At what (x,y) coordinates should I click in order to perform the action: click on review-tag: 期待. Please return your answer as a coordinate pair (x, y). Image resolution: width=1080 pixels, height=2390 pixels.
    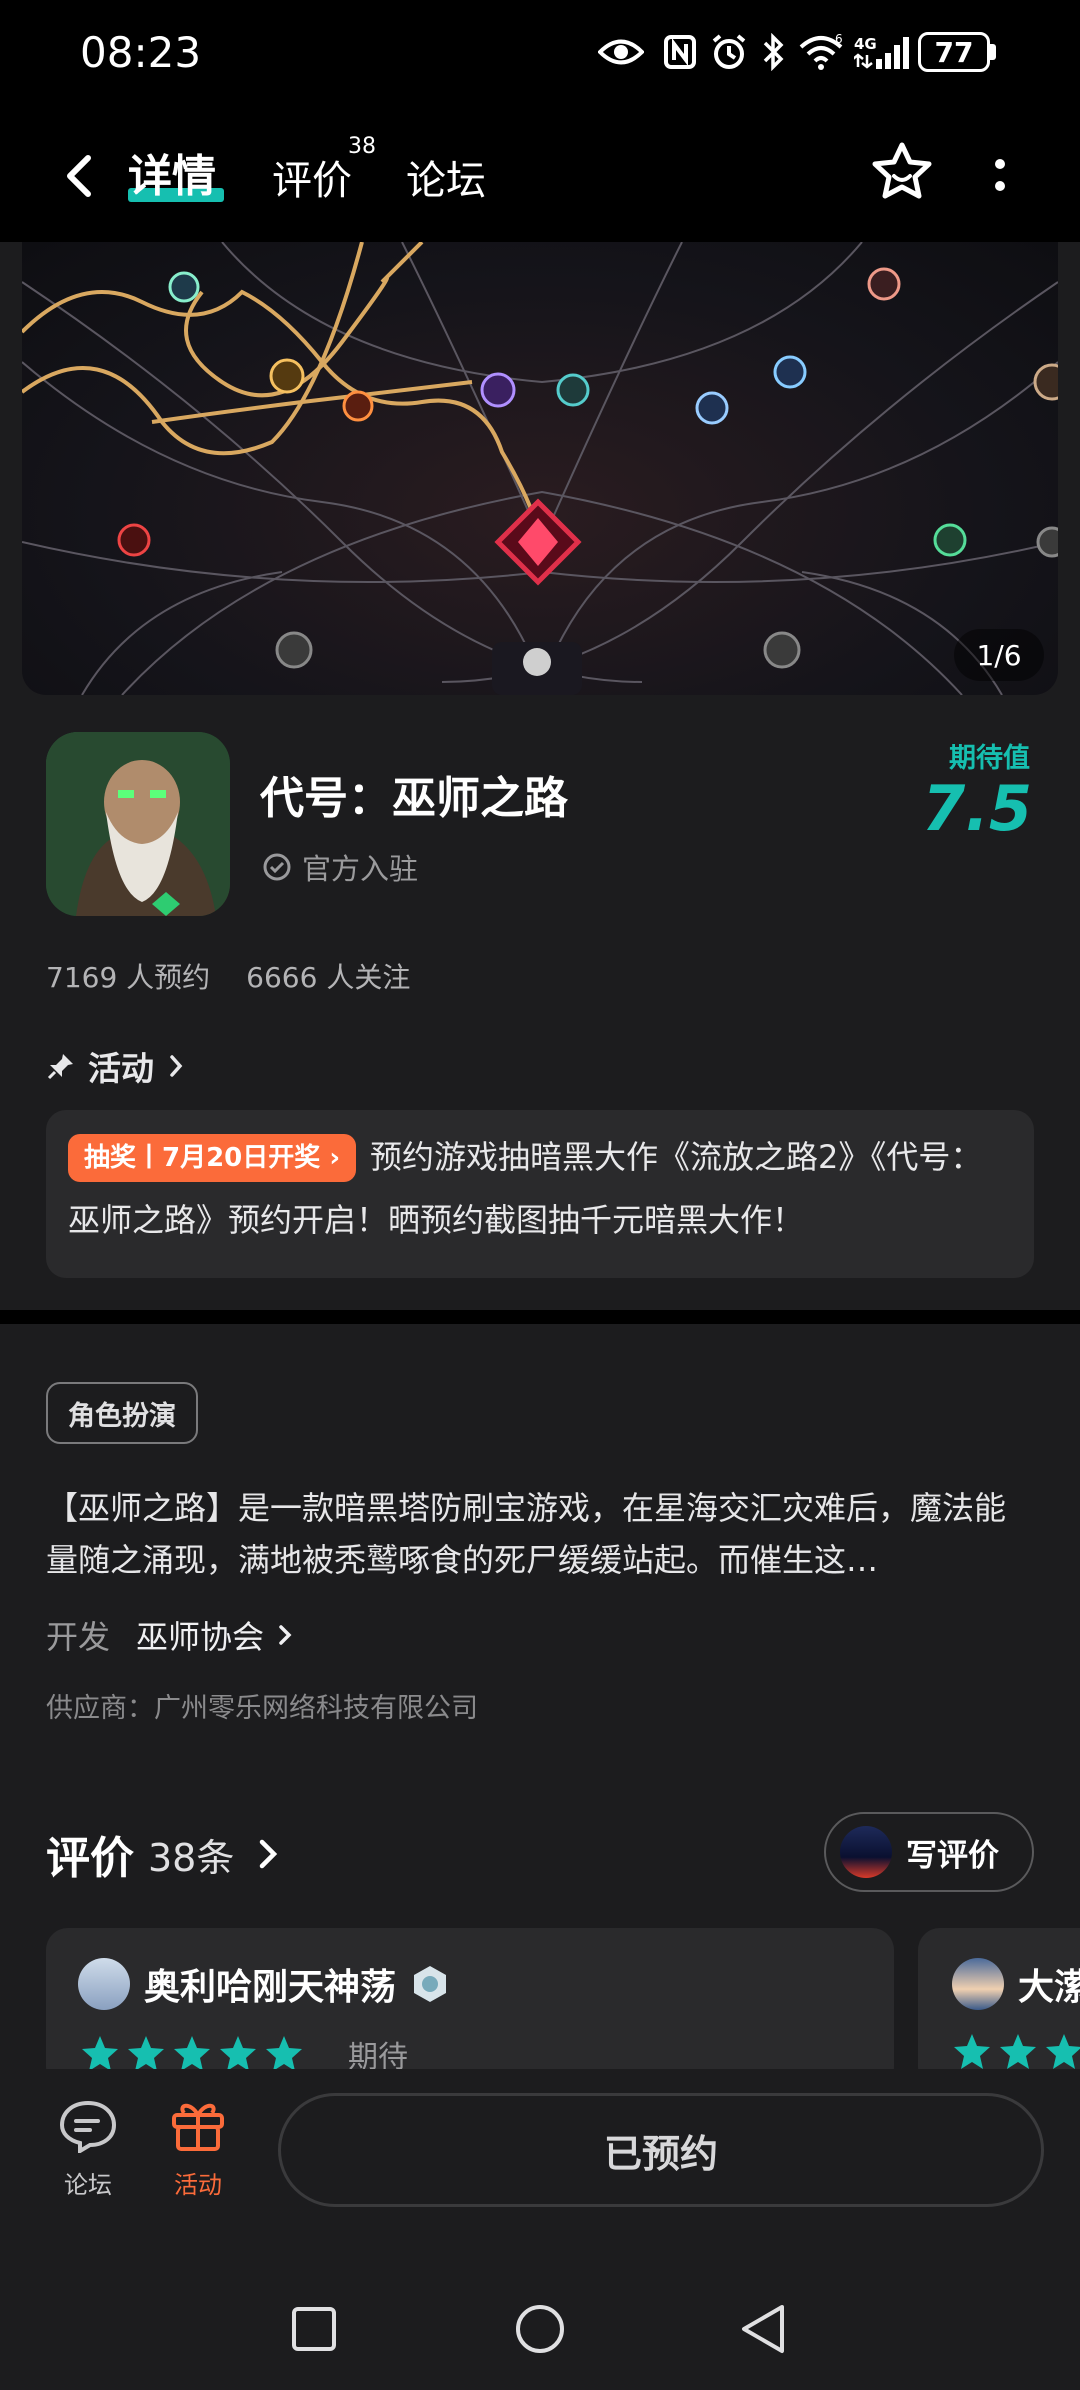
    Looking at the image, I should click on (378, 2054).